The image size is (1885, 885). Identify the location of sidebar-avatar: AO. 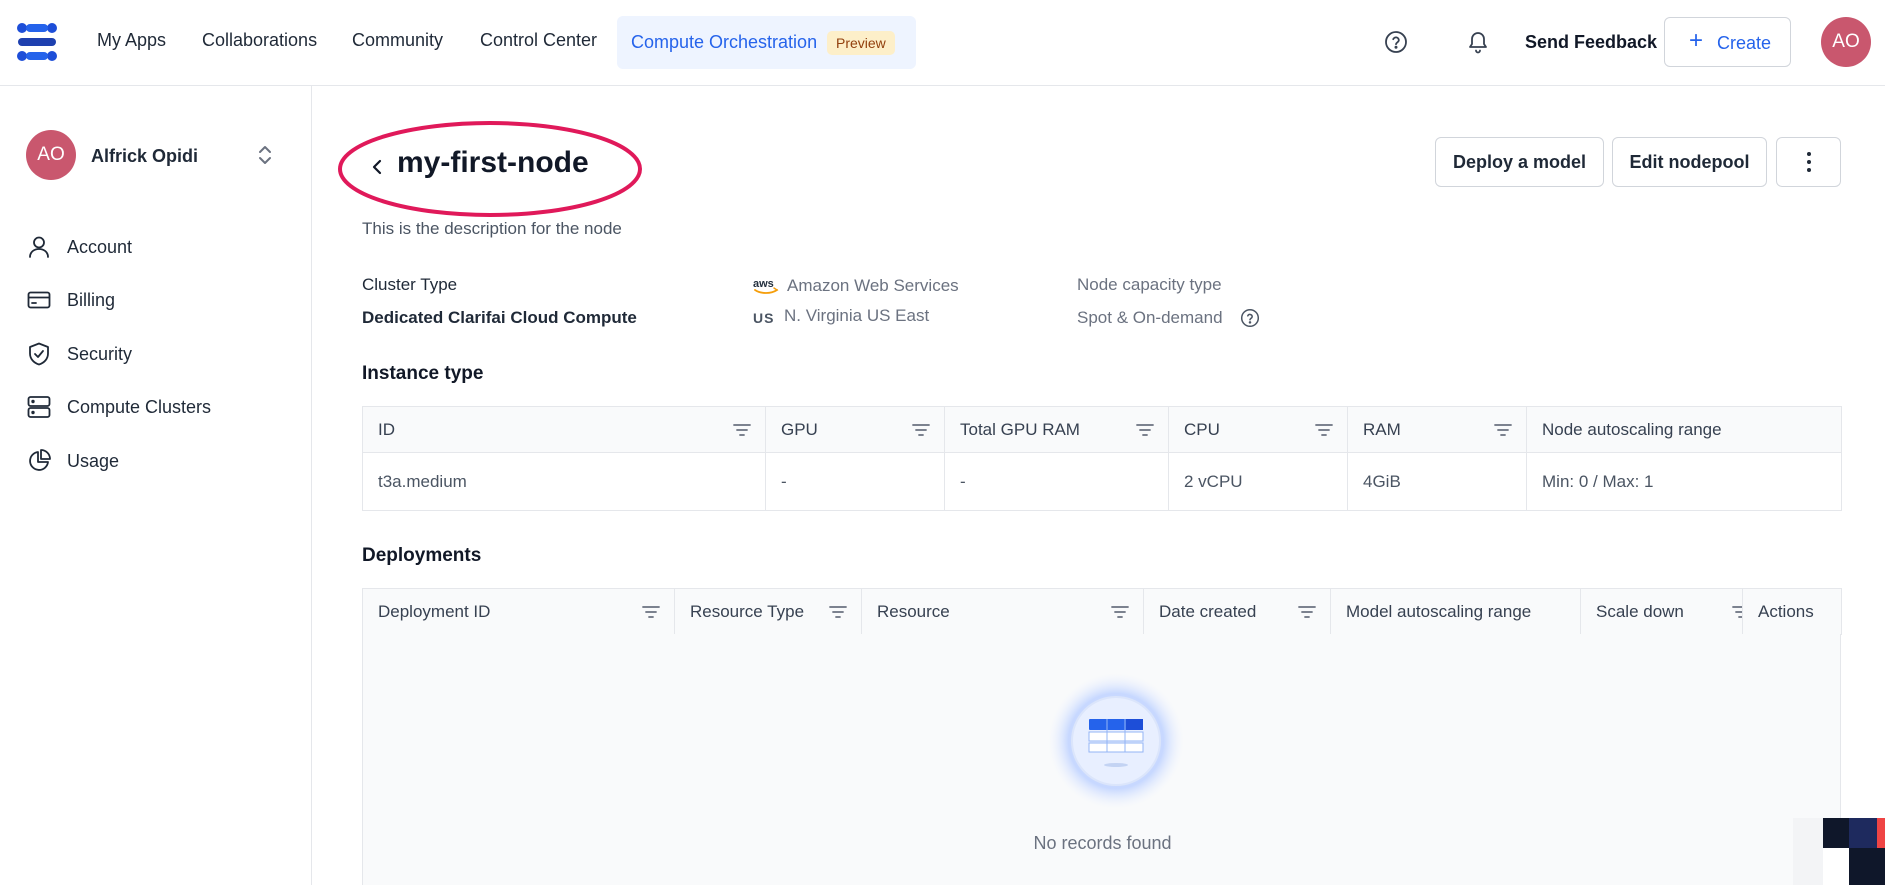
(51, 155).